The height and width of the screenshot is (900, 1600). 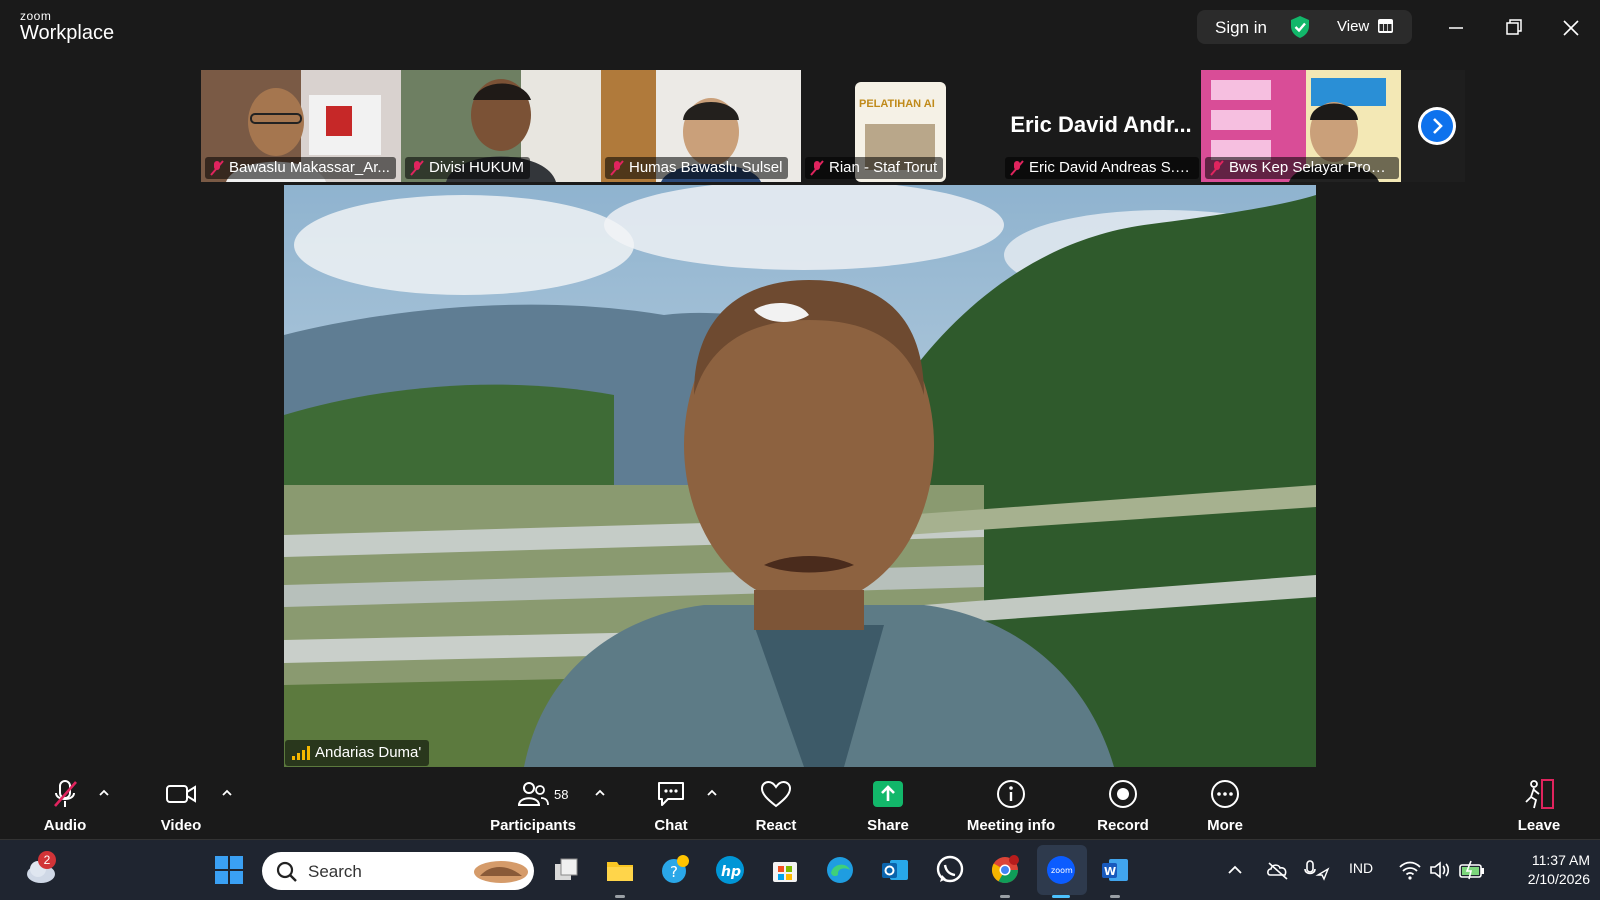 I want to click on clock-date: 2/10/2026, so click(x=1558, y=879).